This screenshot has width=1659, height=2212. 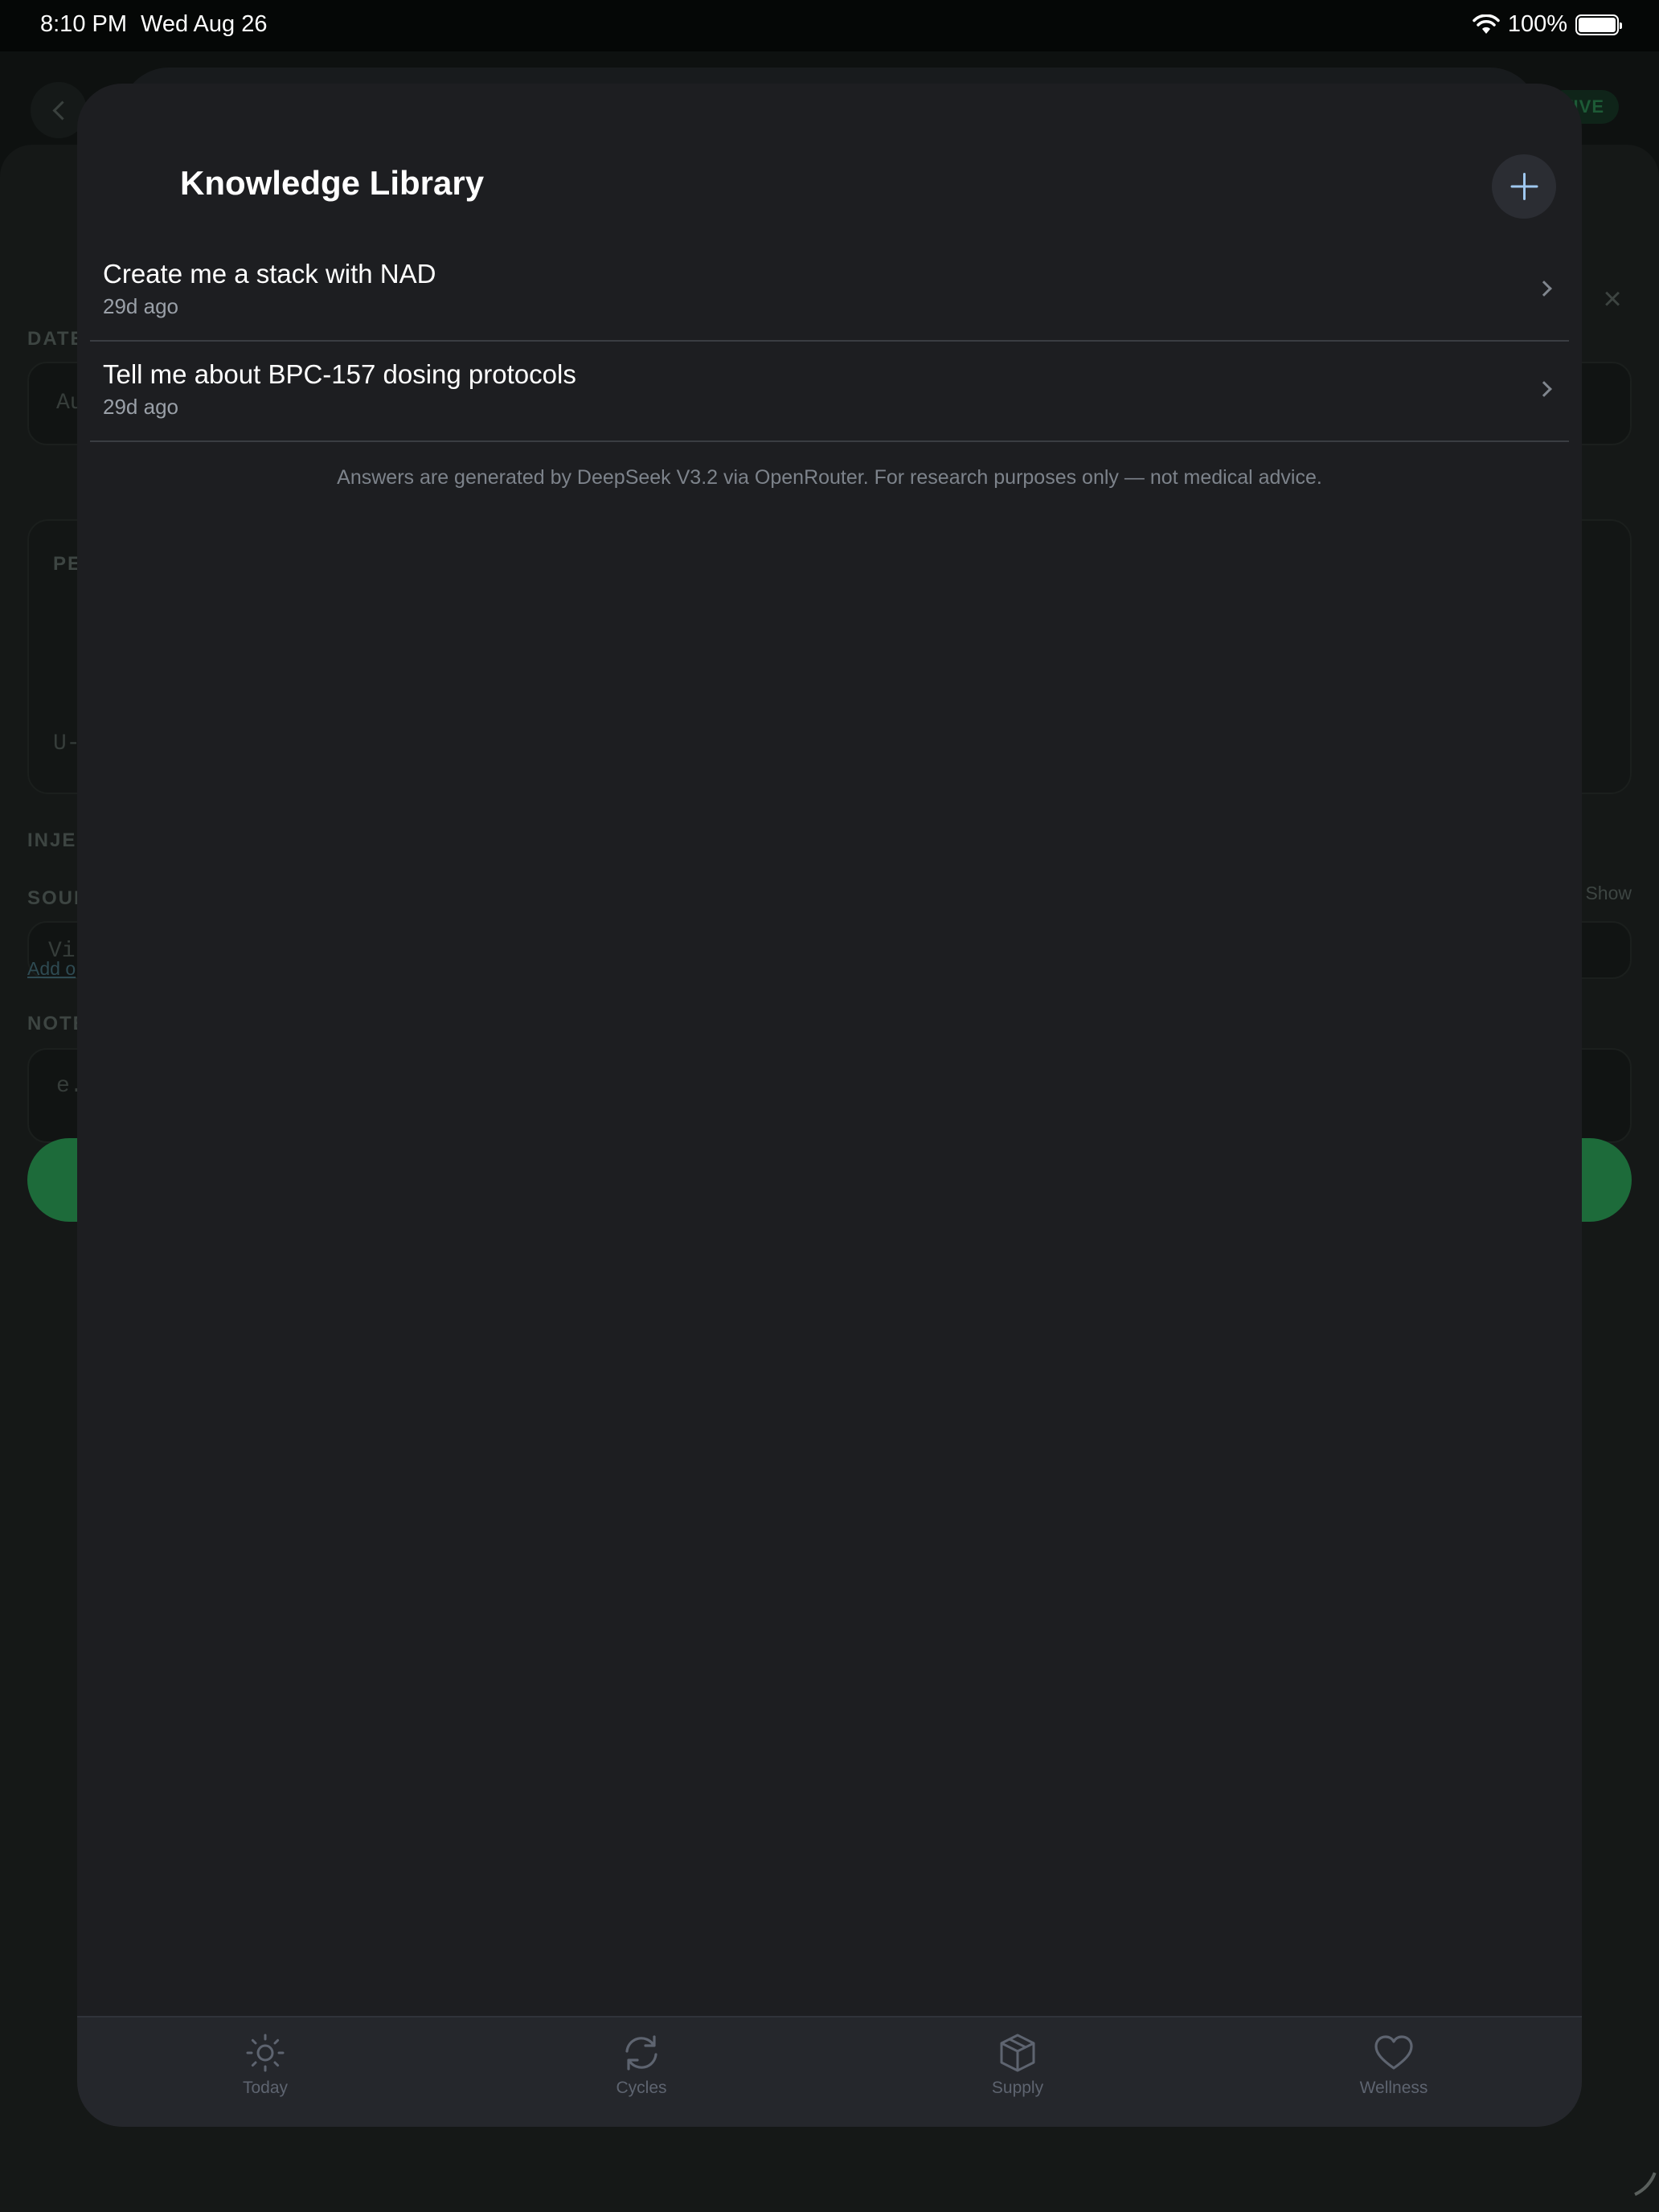 What do you see at coordinates (51, 969) in the screenshot?
I see `add-link: Add o` at bounding box center [51, 969].